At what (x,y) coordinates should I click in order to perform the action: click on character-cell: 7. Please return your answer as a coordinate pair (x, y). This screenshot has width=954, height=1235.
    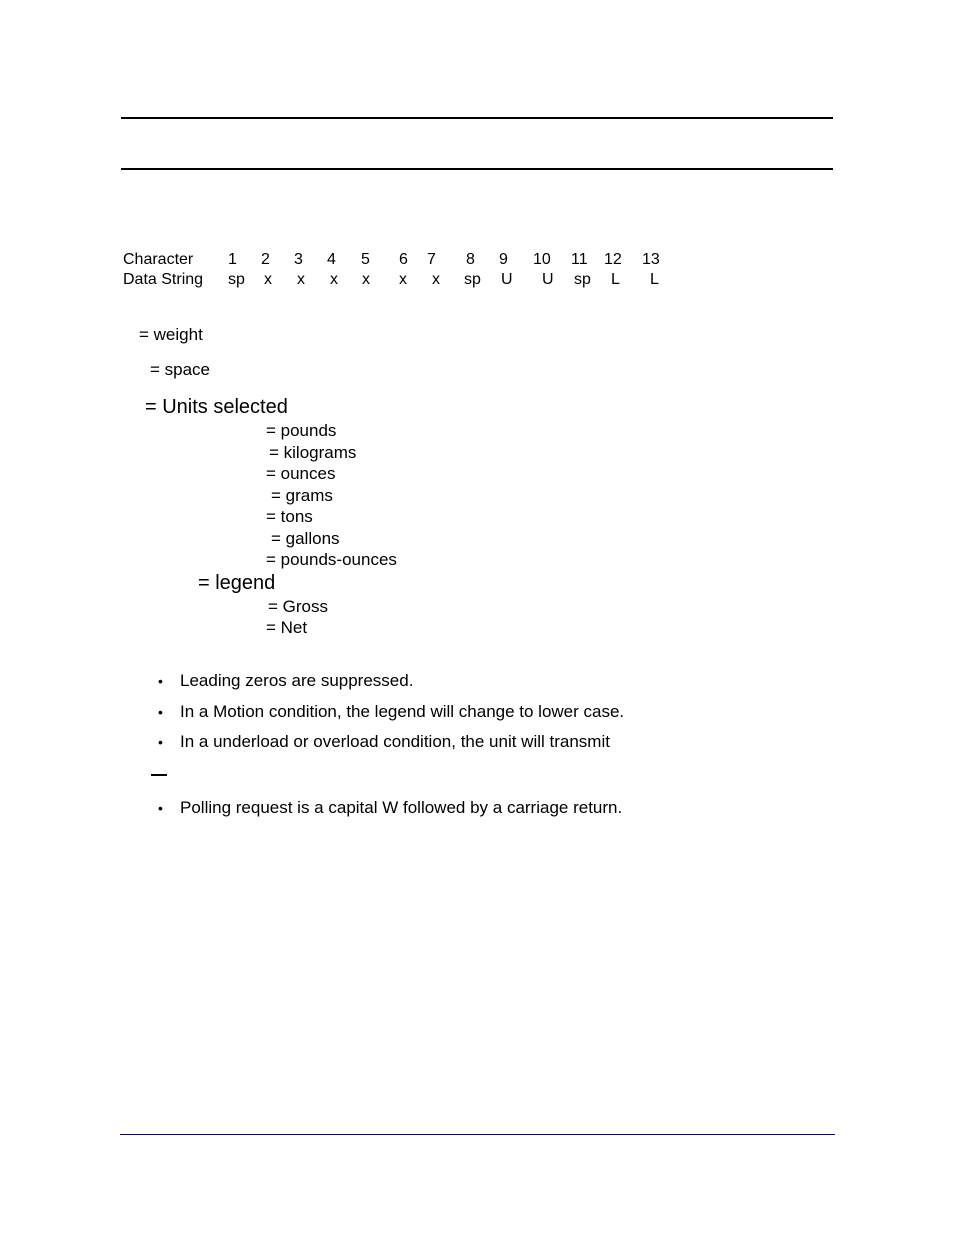
    Looking at the image, I should click on (431, 259).